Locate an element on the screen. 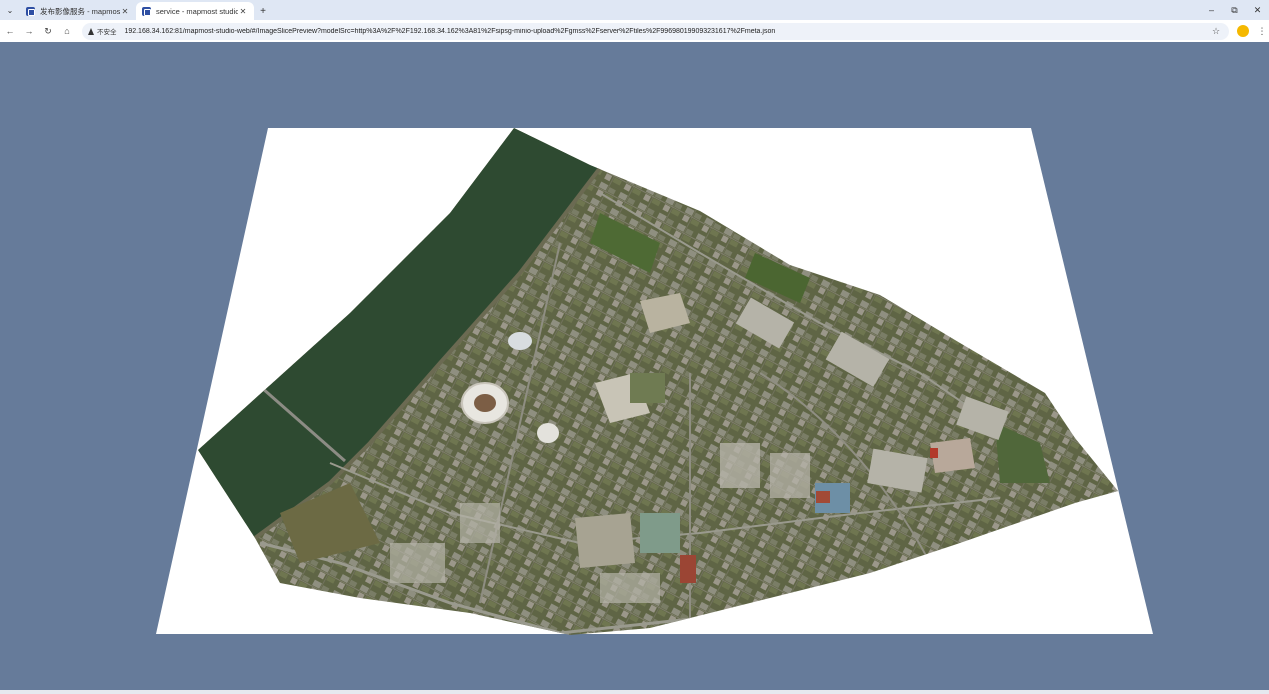 This screenshot has width=1269, height=694. minimize-button: – is located at coordinates (1211, 10).